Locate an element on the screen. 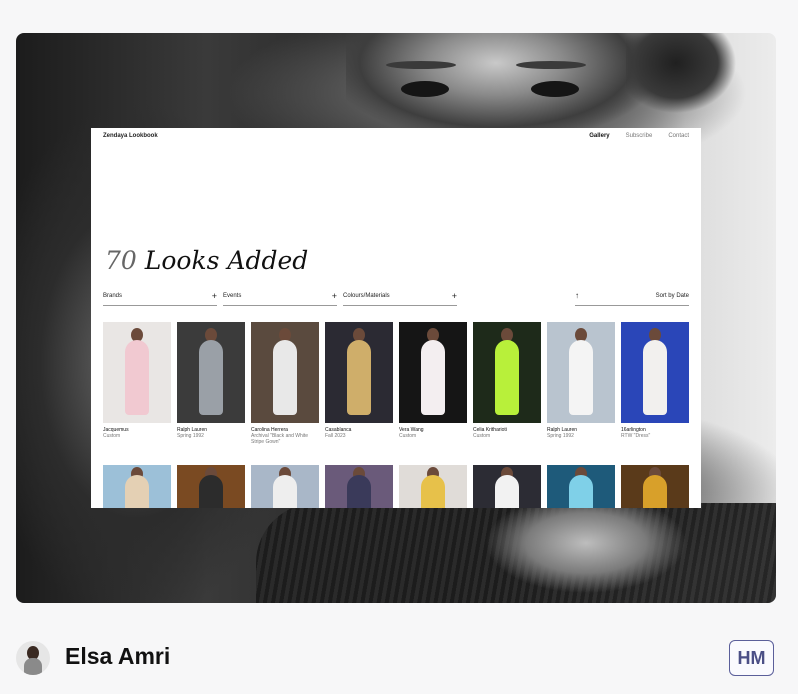 This screenshot has height=694, width=798. preview-filter-label: Events is located at coordinates (232, 296).